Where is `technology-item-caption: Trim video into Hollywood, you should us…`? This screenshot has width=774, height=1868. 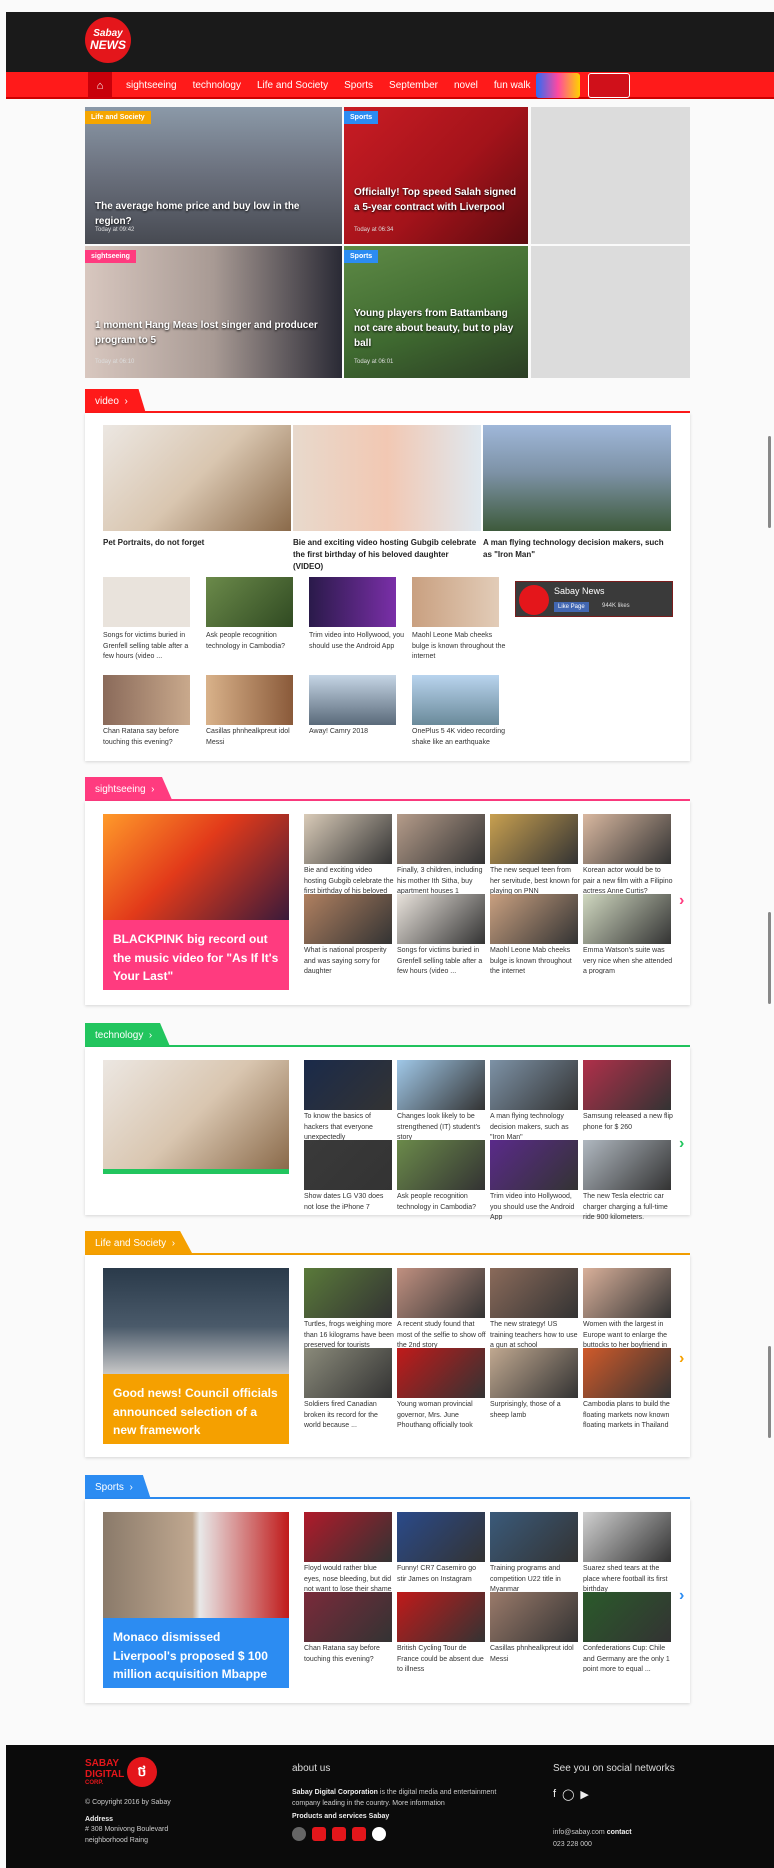
technology-item-caption: Trim video into Hollywood, you should us… is located at coordinates (535, 1206).